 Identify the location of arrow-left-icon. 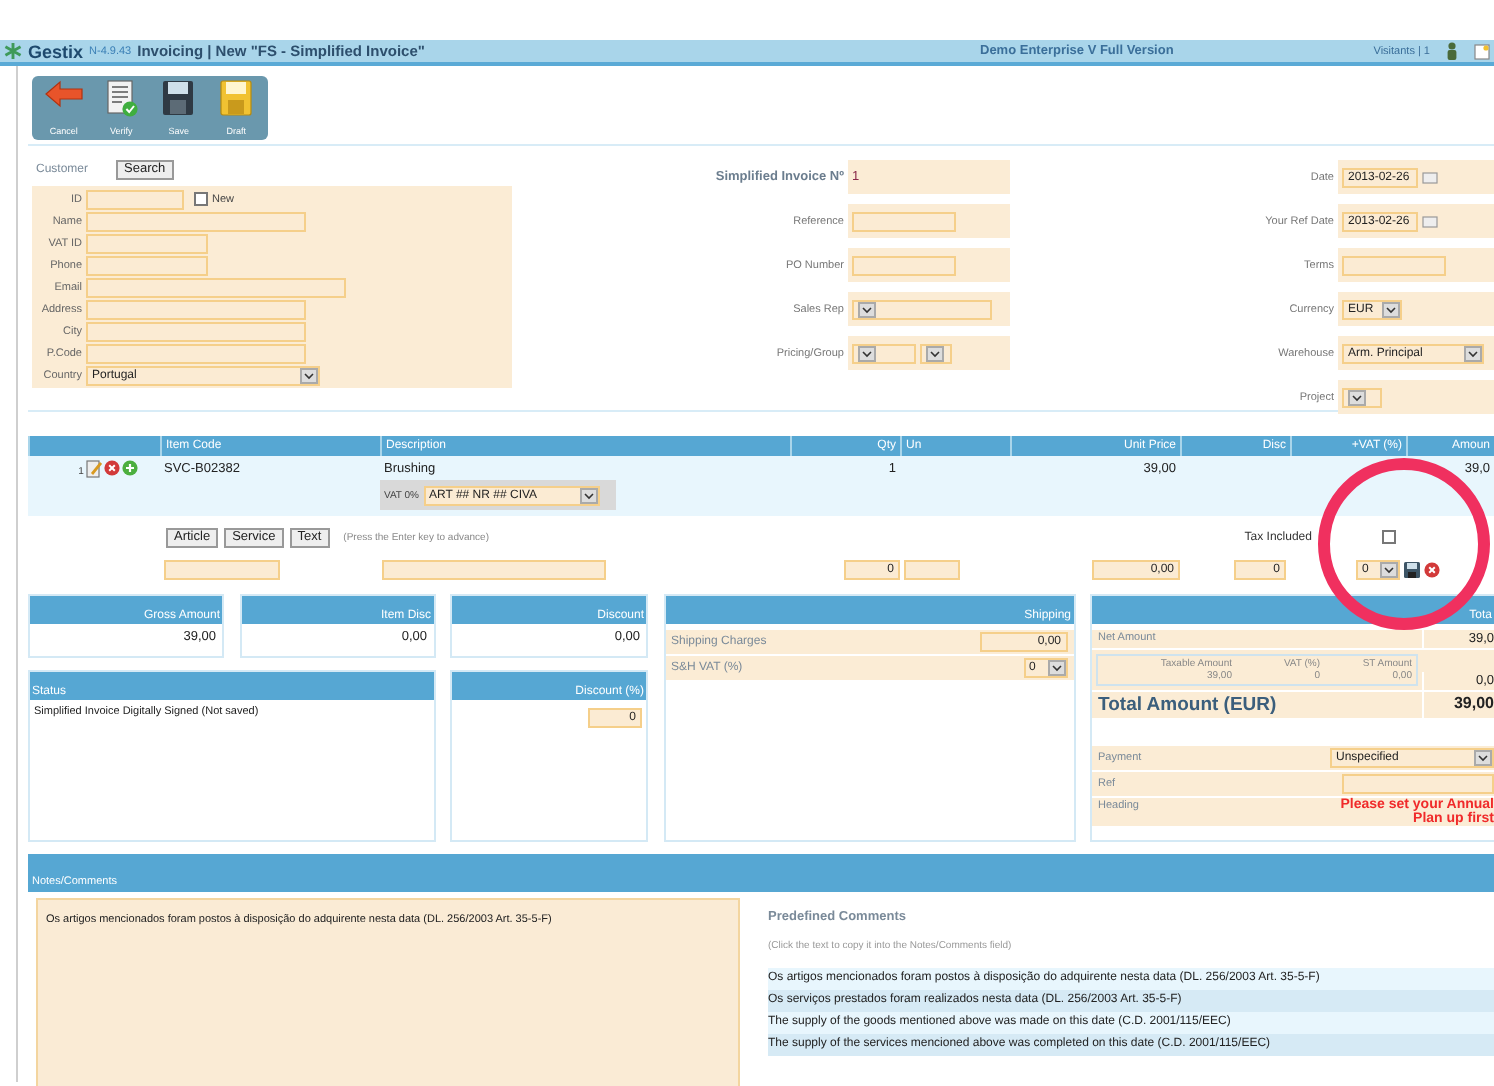
(63, 94).